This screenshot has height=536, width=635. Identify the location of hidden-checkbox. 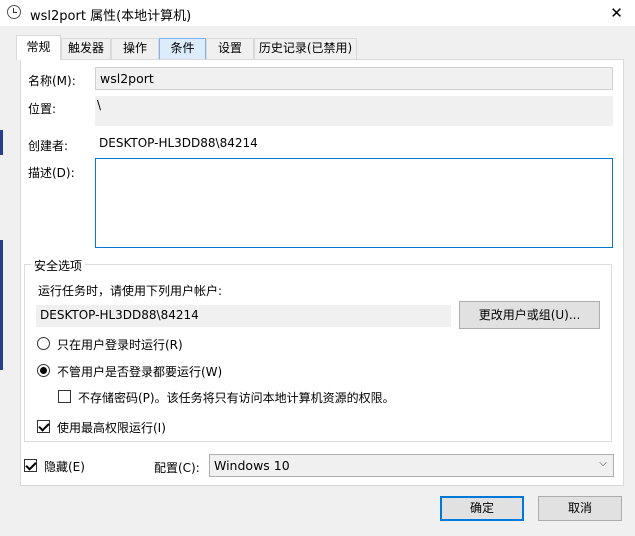
(30, 465).